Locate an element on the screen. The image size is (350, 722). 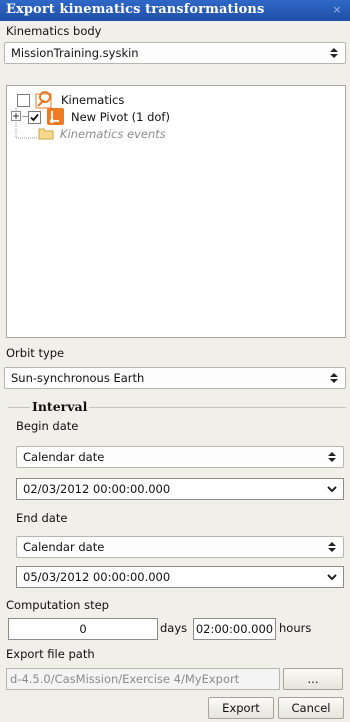
close-icon: × is located at coordinates (337, 10).